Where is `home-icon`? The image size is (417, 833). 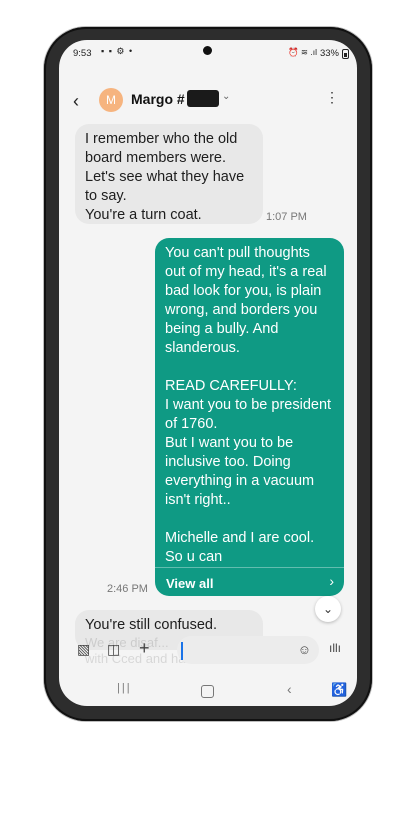 home-icon is located at coordinates (207, 691).